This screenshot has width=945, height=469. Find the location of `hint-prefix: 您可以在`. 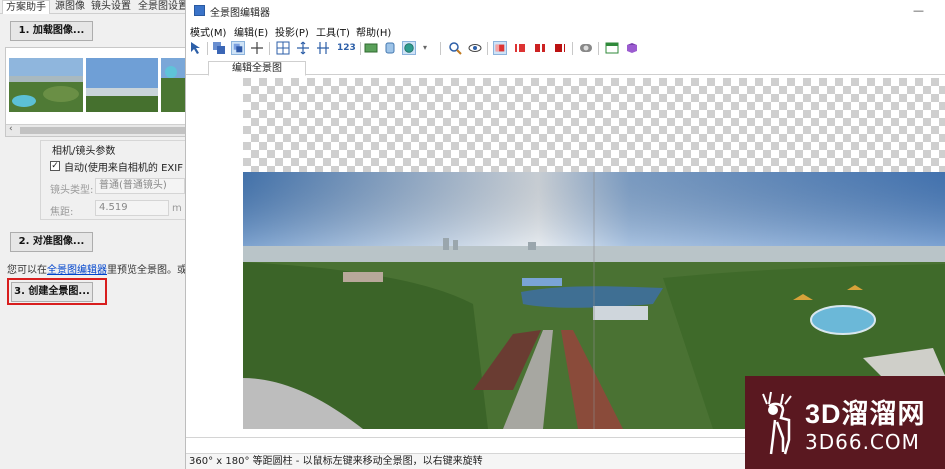

hint-prefix: 您可以在 is located at coordinates (27, 270).